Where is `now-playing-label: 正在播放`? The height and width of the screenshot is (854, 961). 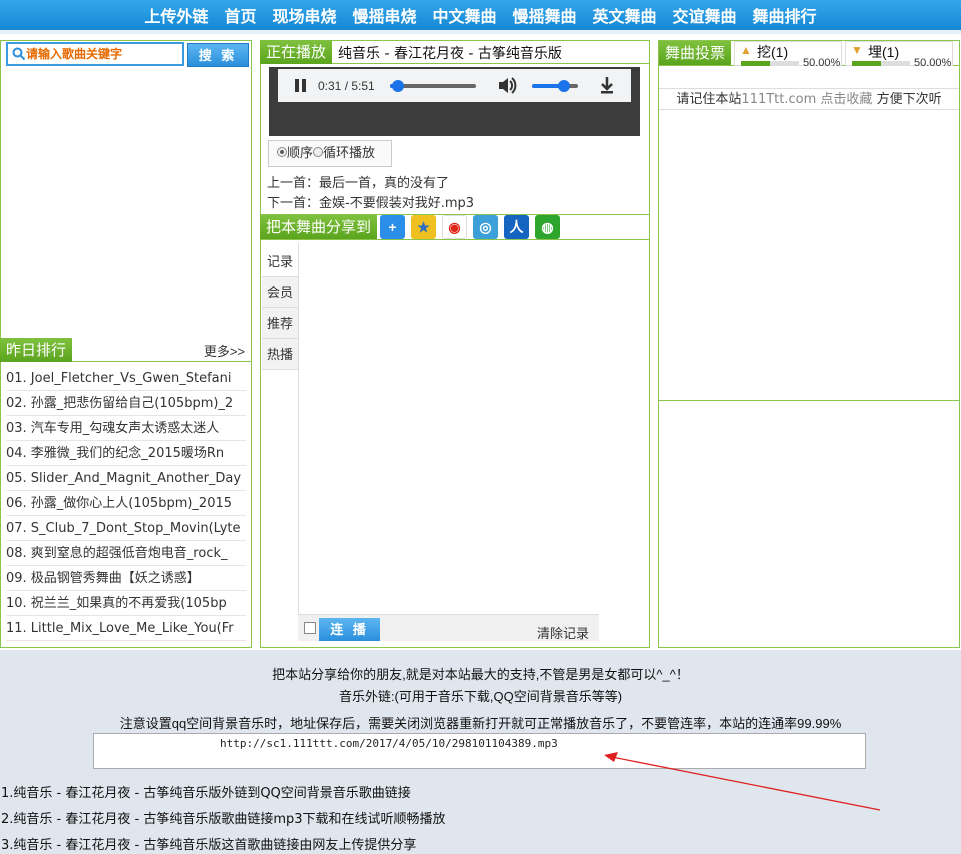
now-playing-label: 正在播放 is located at coordinates (296, 52).